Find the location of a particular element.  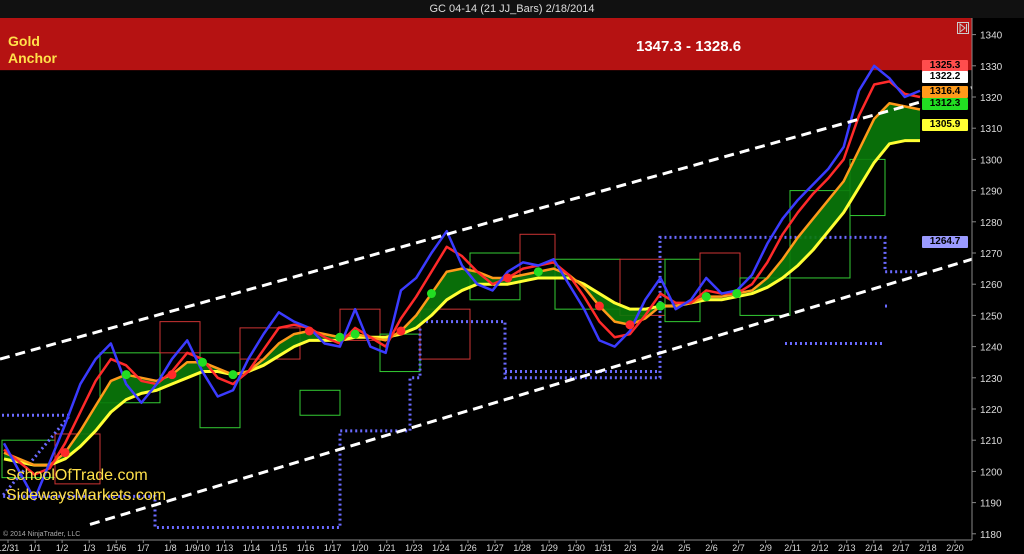

x-tick-label: 1/7 is located at coordinates (143, 548).